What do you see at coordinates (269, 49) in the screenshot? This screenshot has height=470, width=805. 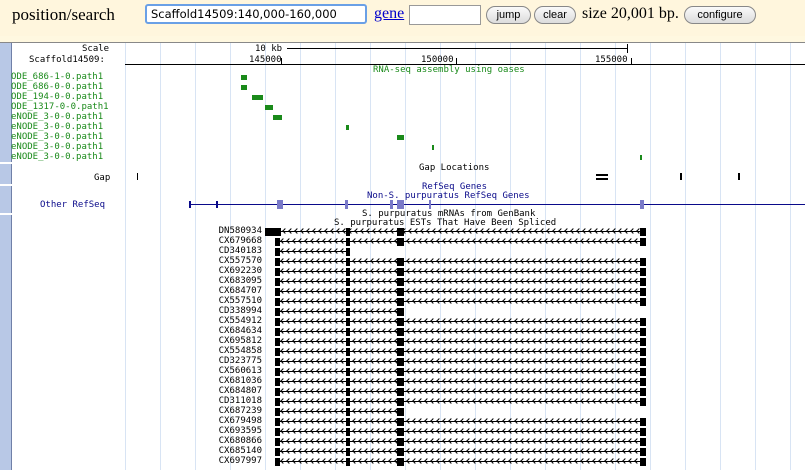 I see `scale-value: 10 kb` at bounding box center [269, 49].